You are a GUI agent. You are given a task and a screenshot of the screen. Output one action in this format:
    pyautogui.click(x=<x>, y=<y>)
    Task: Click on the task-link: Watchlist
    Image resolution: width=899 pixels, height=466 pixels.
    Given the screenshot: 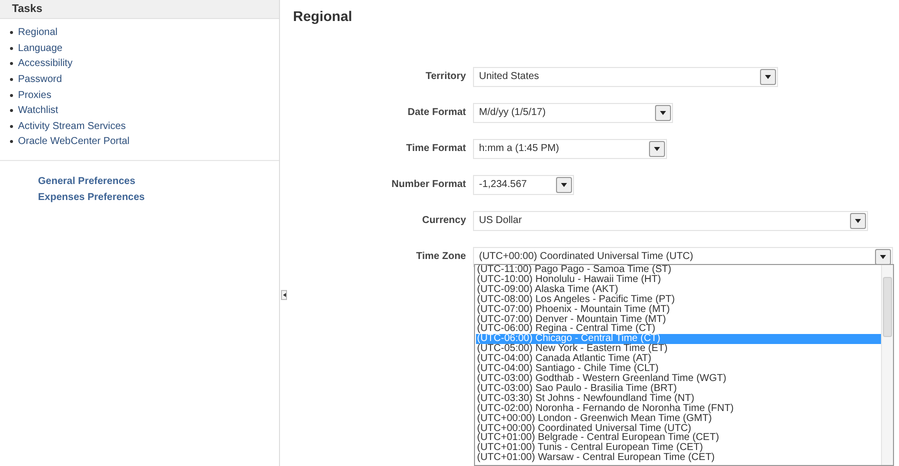 What is the action you would take?
    pyautogui.click(x=38, y=110)
    